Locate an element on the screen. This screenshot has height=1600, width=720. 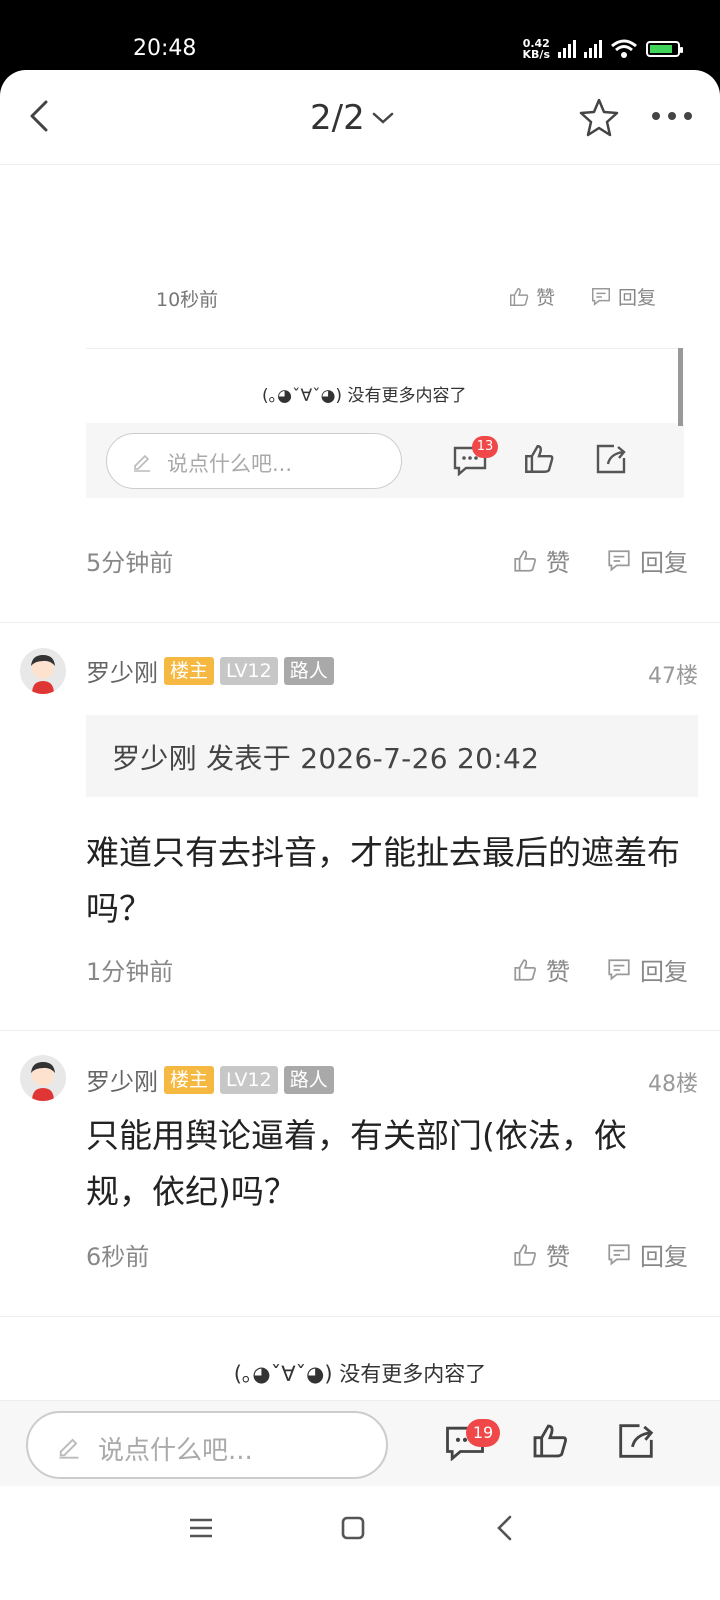
preview-time: 10秒前 is located at coordinates (187, 300).